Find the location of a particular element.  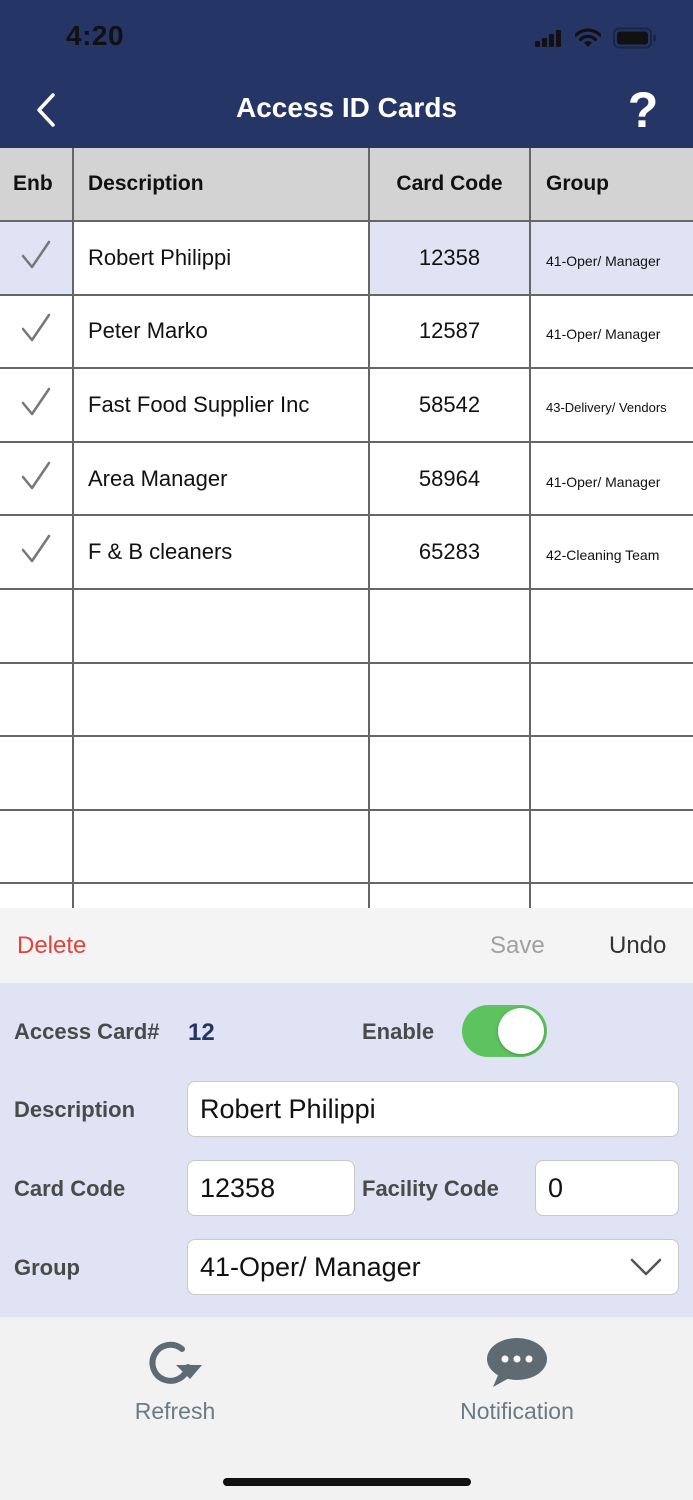

description-cell: Area Manager is located at coordinates (221, 478).